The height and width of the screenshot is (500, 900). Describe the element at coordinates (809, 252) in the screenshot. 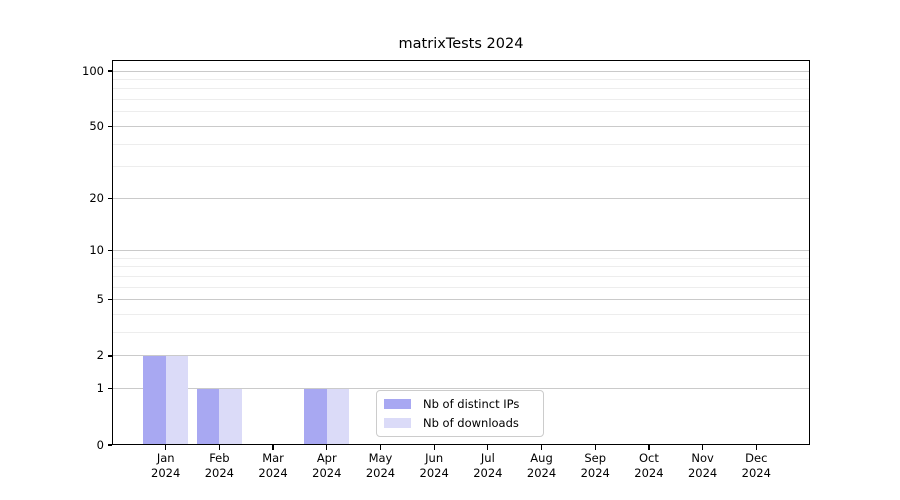

I see `axis-spine-right` at that location.